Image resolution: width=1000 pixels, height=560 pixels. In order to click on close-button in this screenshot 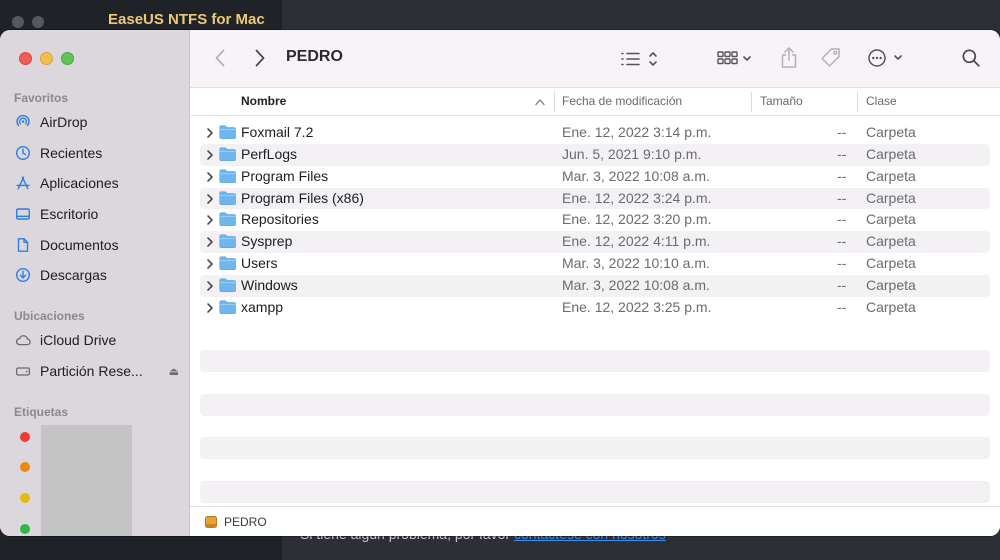, I will do `click(25, 58)`.